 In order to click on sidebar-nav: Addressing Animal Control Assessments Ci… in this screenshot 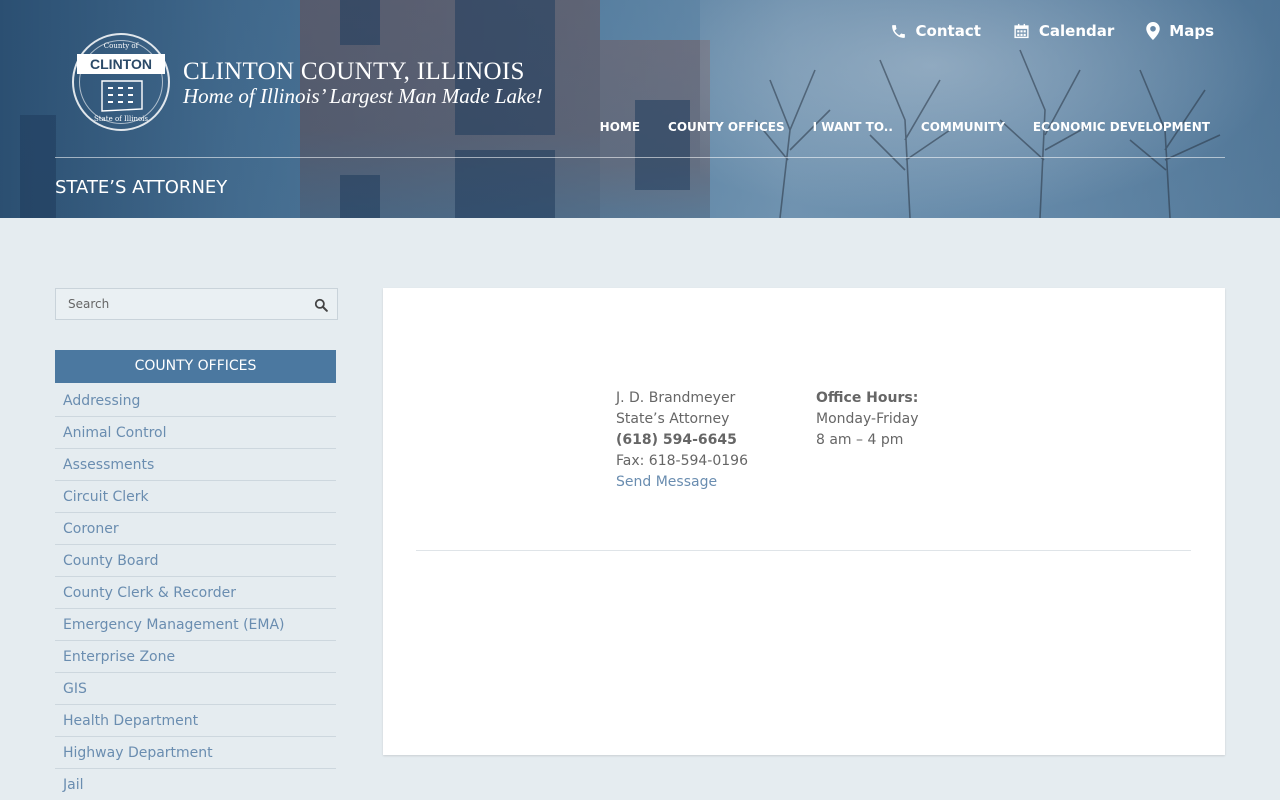, I will do `click(195, 592)`.